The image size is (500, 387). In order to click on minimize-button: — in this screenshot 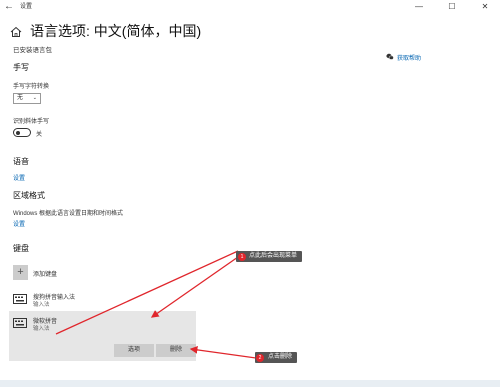, I will do `click(419, 7)`.